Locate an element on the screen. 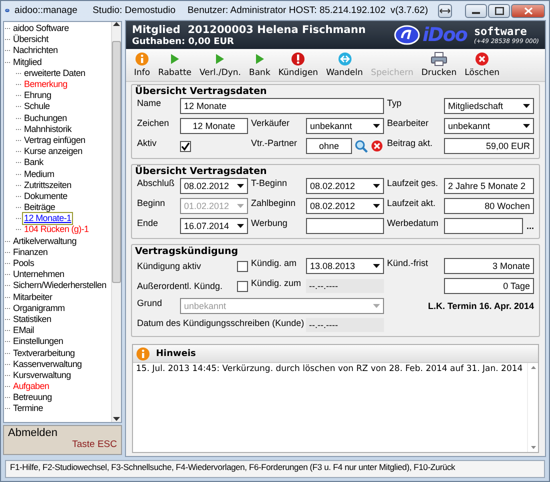 This screenshot has height=482, width=550. user-host-label: Benutzer: Administrator HOST: 85.214.192.102 is located at coordinates (286, 10).